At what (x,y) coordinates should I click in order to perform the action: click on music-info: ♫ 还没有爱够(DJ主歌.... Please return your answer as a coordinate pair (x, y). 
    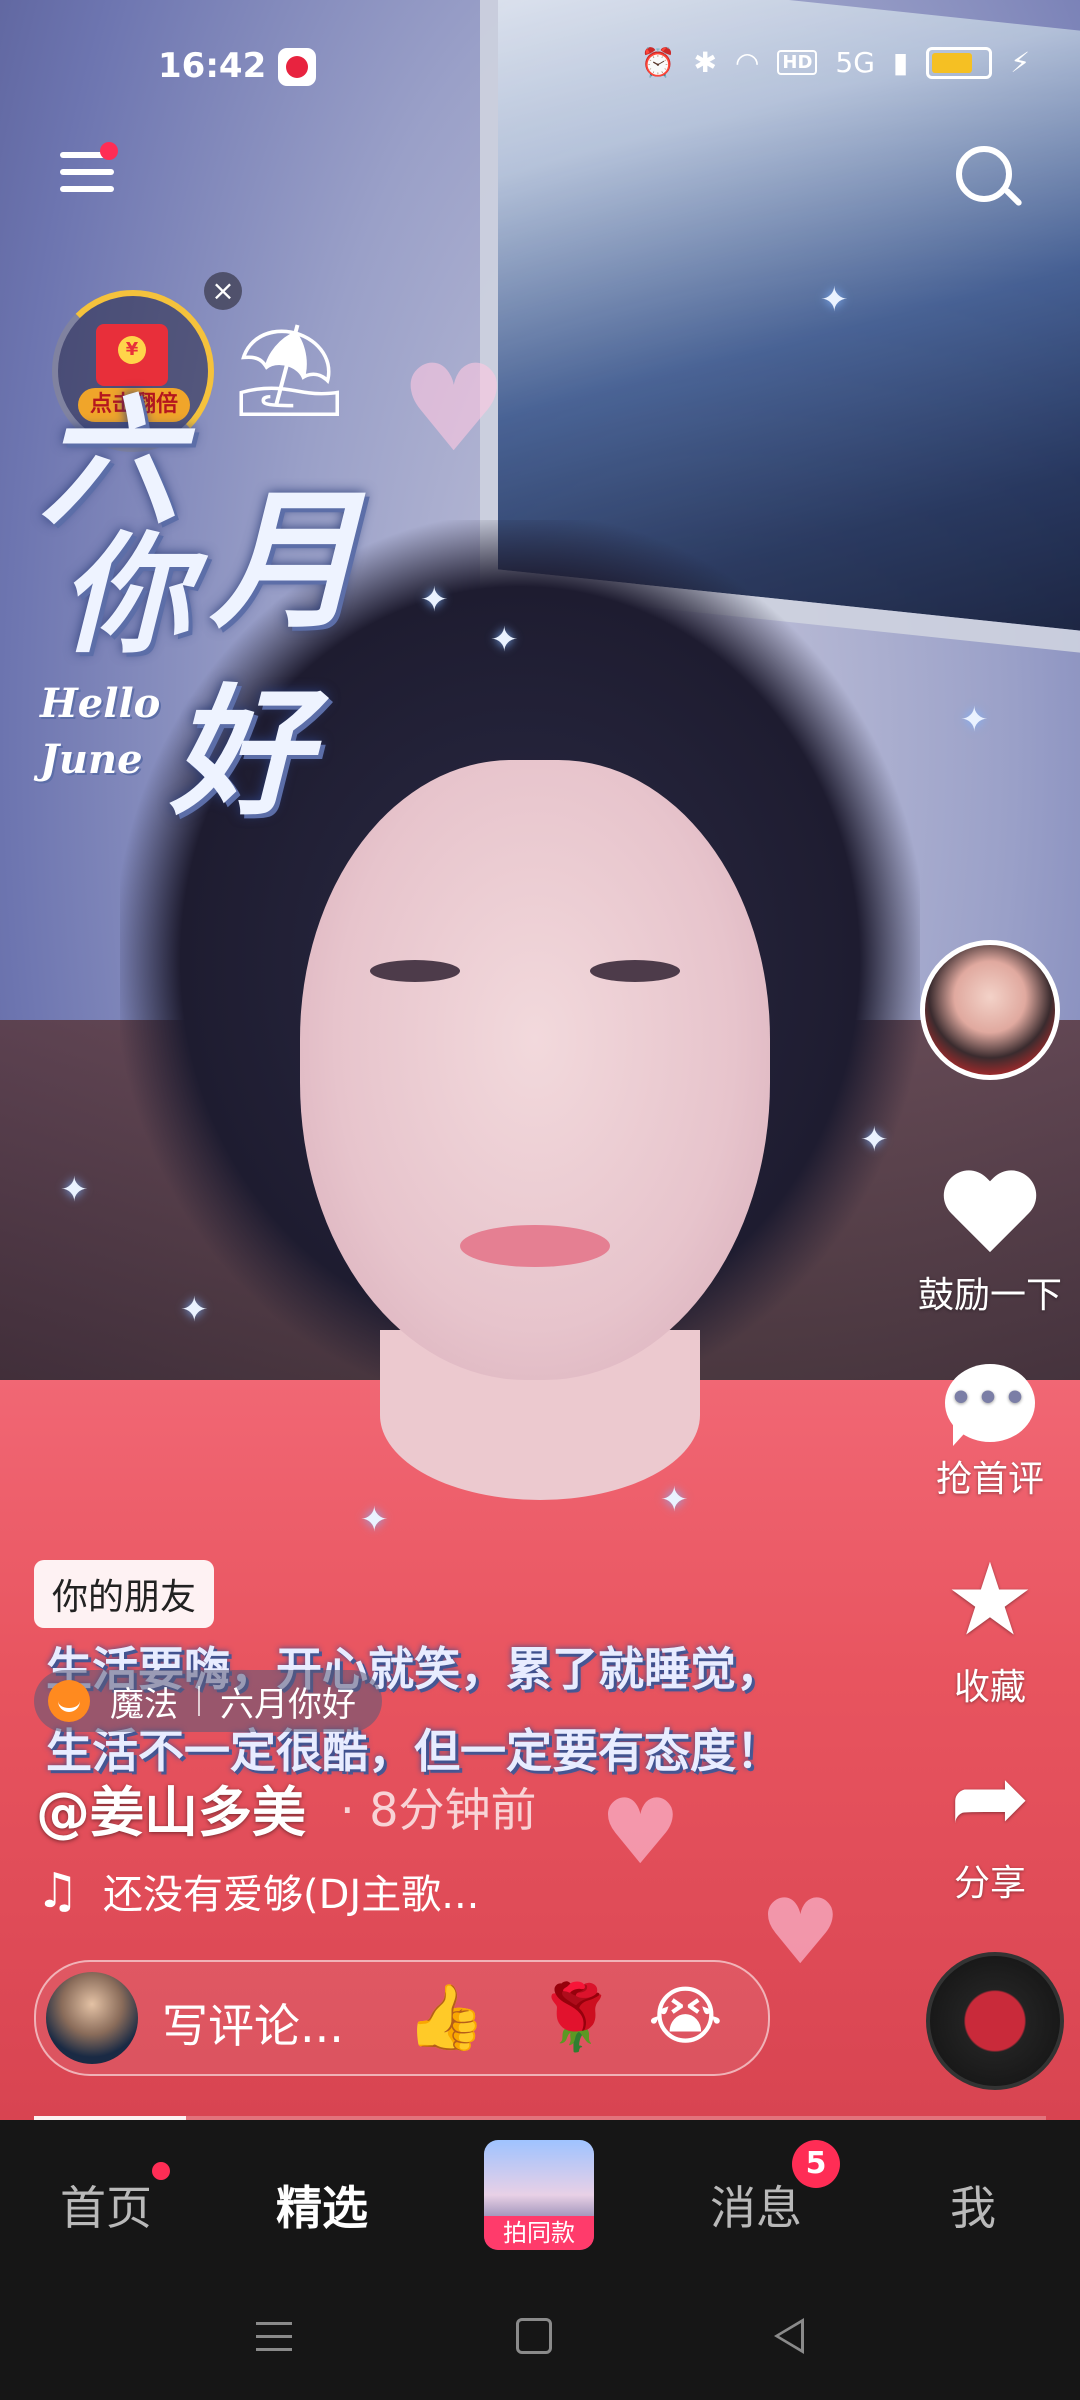
    Looking at the image, I should click on (257, 1891).